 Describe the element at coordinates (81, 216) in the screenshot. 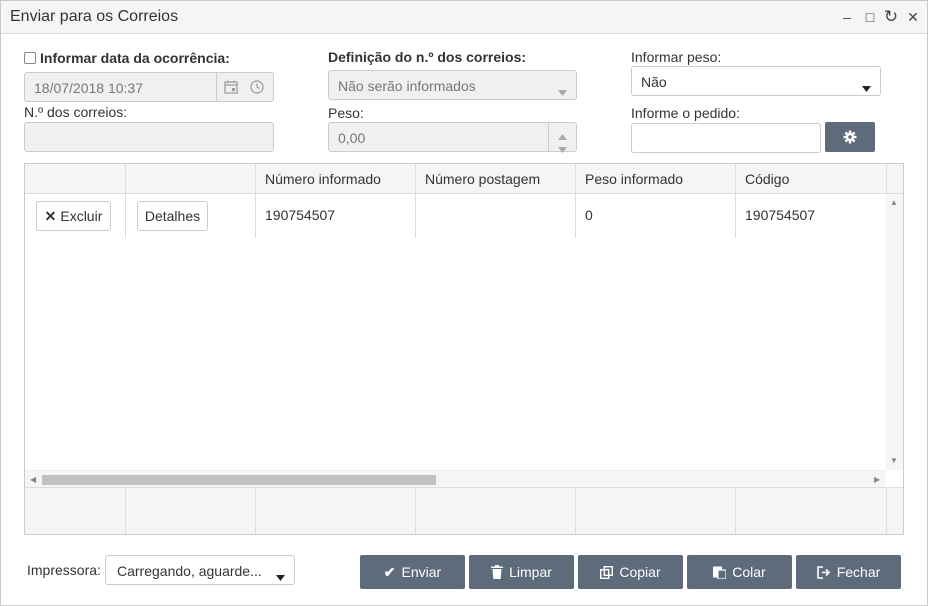

I see `delete-row-label: Excluir` at that location.